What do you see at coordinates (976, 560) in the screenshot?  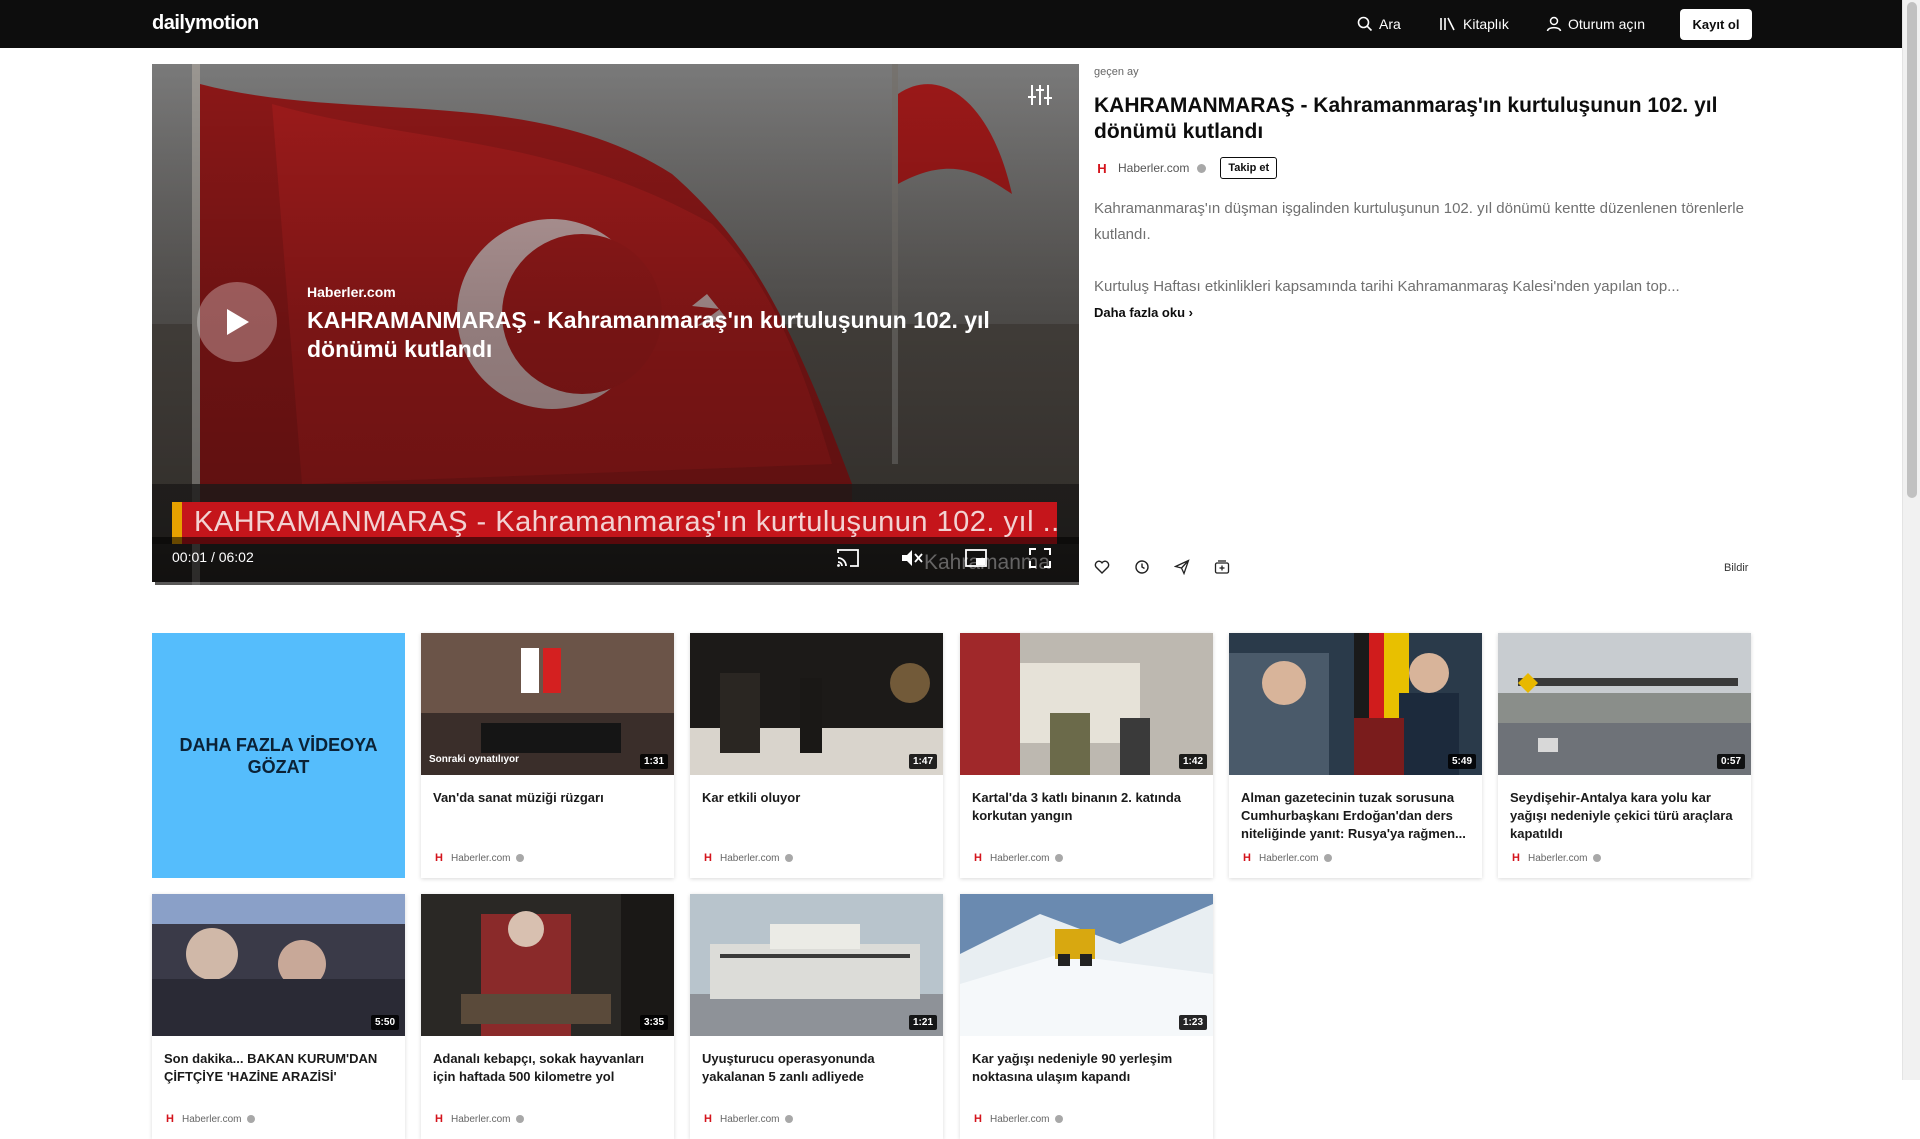 I see `picture-in-picture-icon` at bounding box center [976, 560].